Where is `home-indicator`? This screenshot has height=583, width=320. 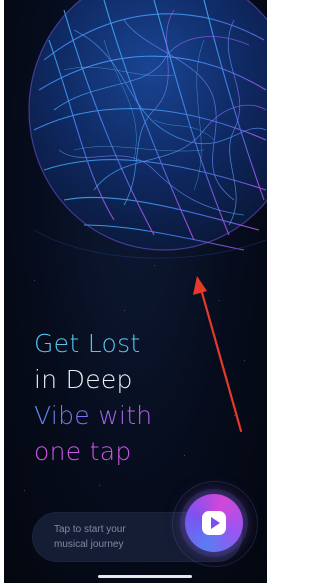 home-indicator is located at coordinates (145, 576).